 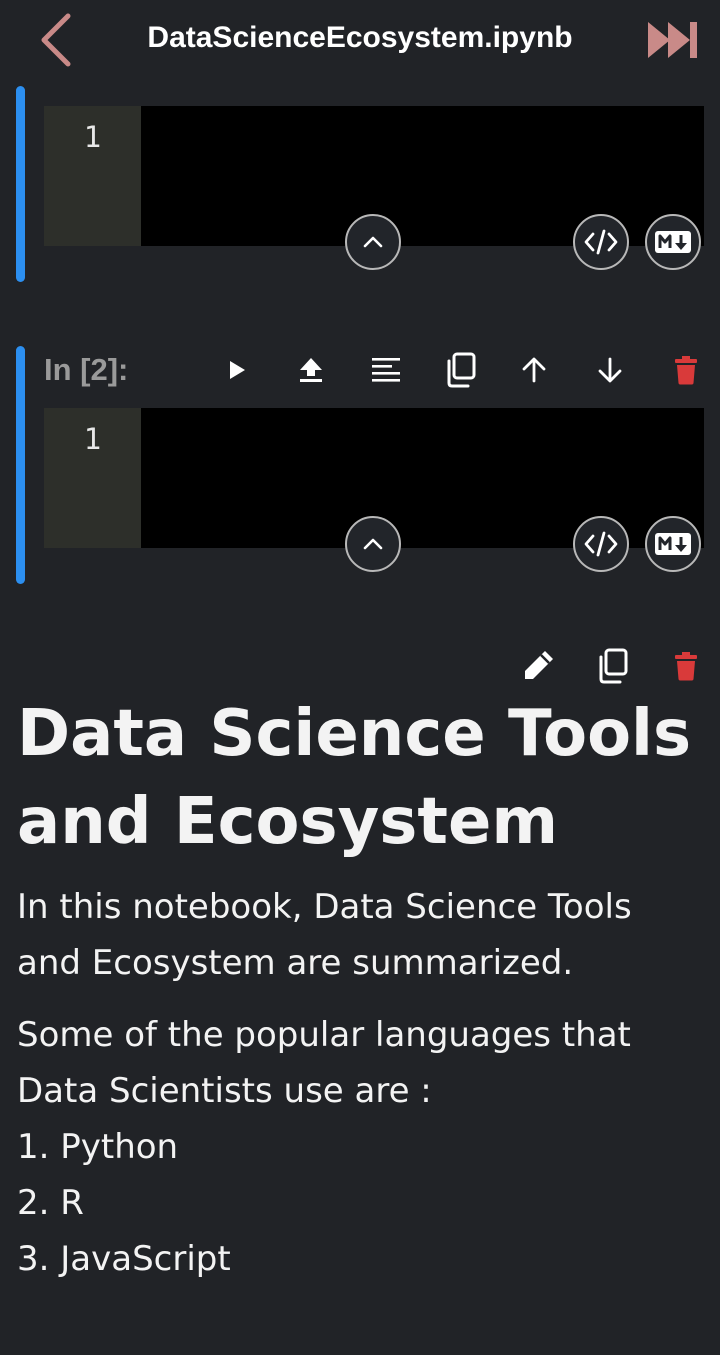 I want to click on run-cell-button, so click(x=236, y=370).